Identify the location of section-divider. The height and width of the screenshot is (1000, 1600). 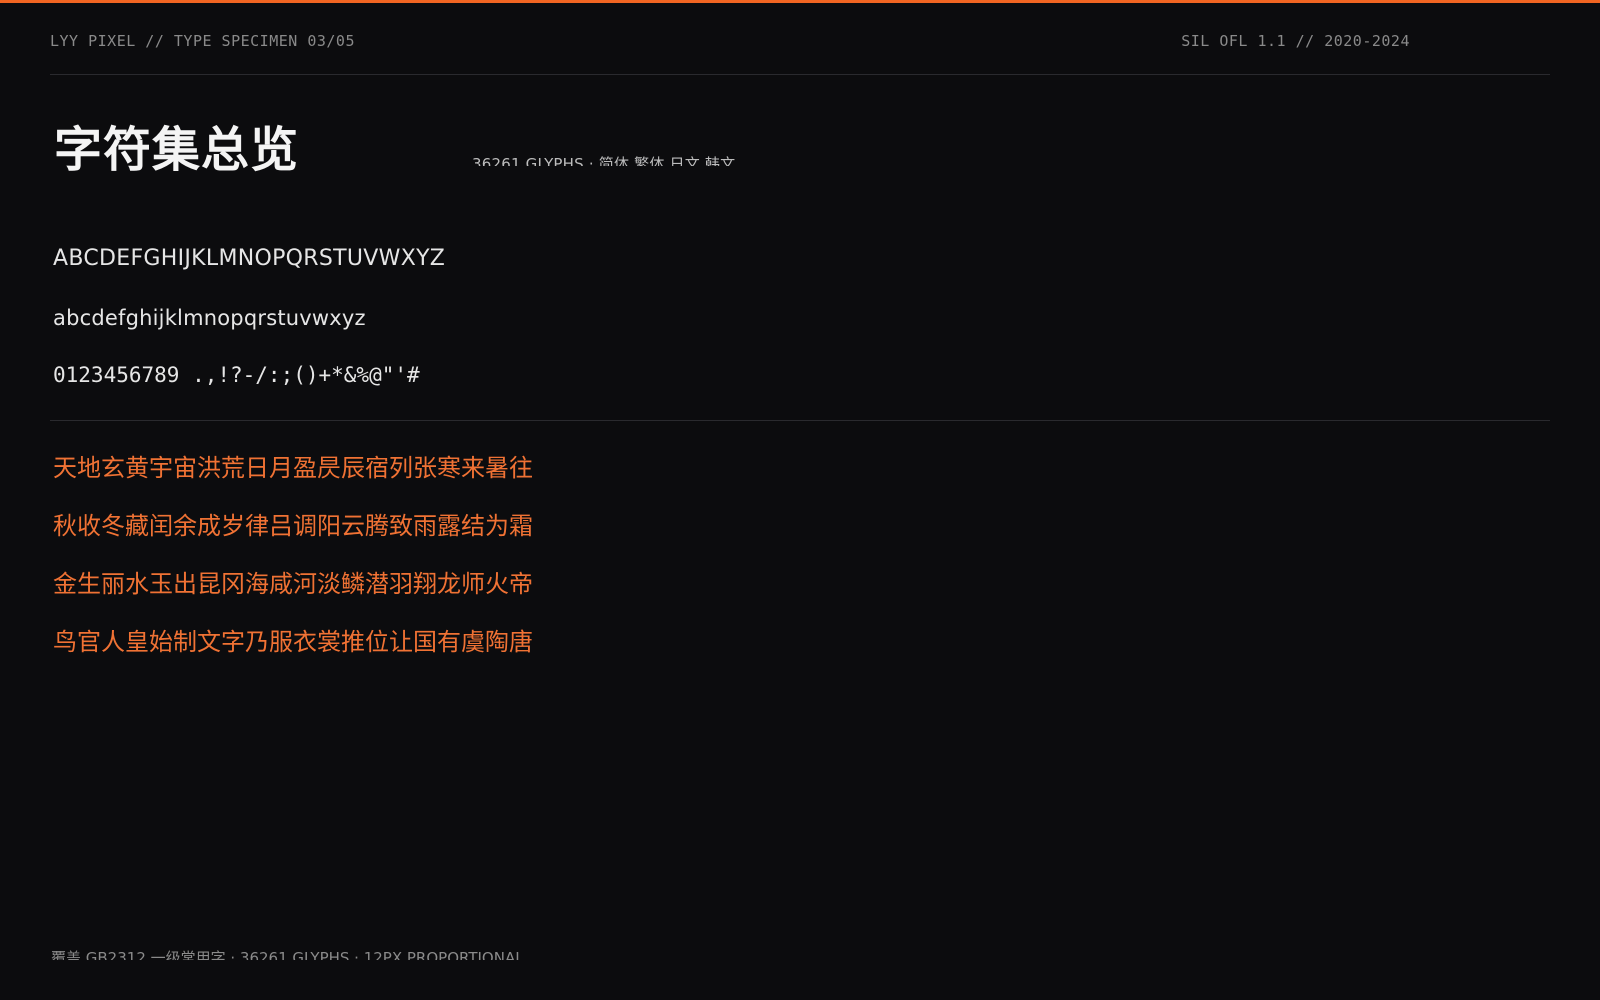
(800, 420).